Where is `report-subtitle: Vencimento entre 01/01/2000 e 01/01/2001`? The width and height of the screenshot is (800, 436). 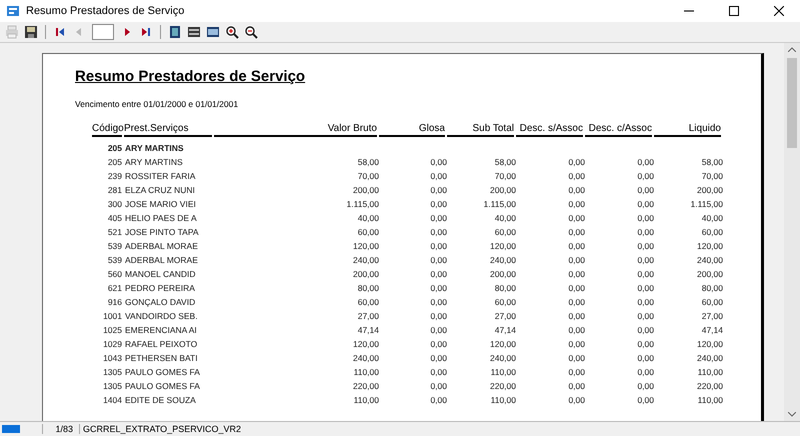 report-subtitle: Vencimento entre 01/01/2000 e 01/01/2001 is located at coordinates (157, 104).